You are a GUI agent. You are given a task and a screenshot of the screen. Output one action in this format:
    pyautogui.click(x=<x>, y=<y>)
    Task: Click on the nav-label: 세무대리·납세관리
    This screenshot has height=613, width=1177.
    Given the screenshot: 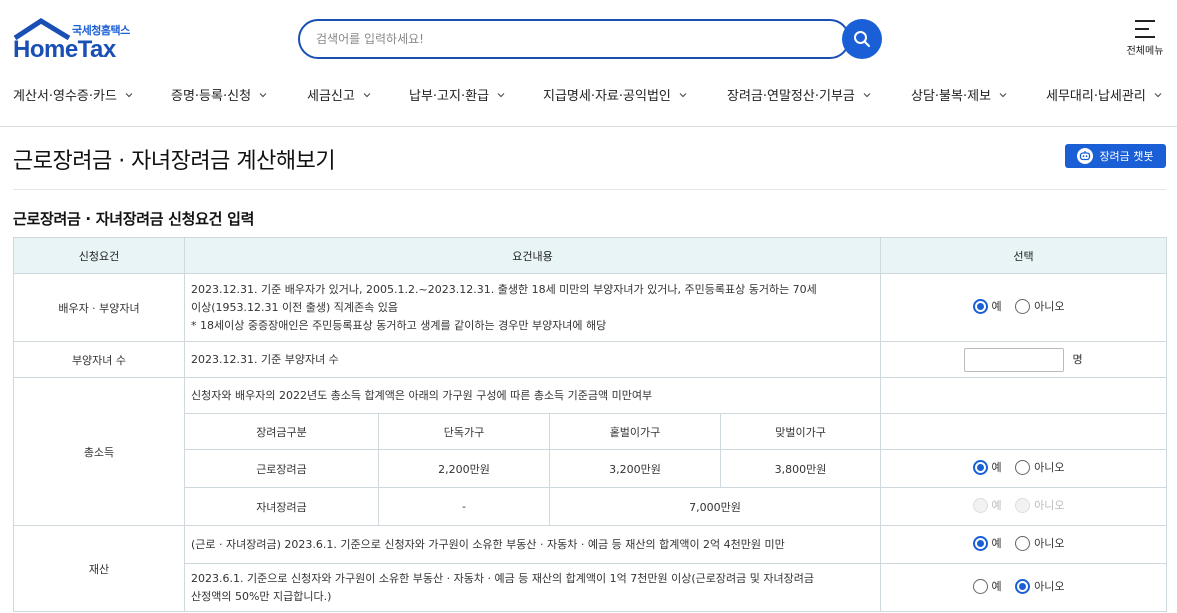 What is the action you would take?
    pyautogui.click(x=1096, y=96)
    